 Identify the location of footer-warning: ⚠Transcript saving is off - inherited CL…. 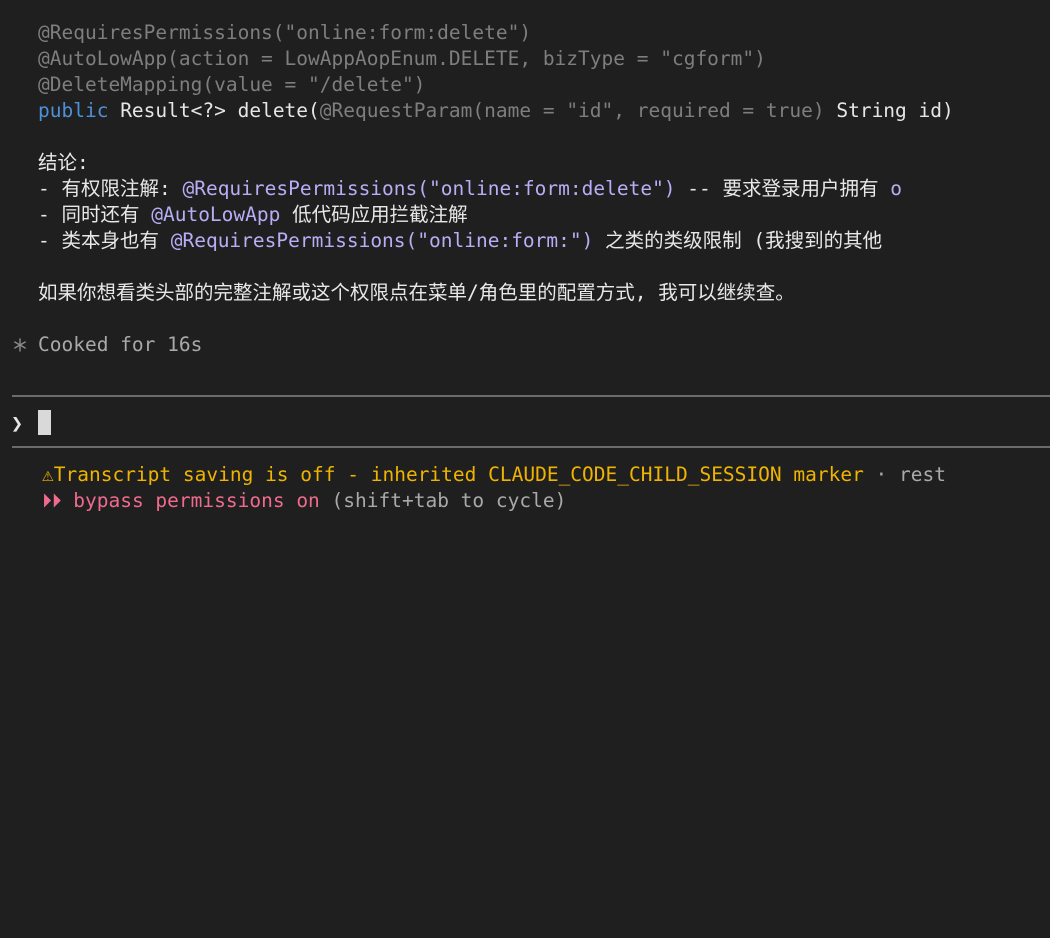
(494, 475).